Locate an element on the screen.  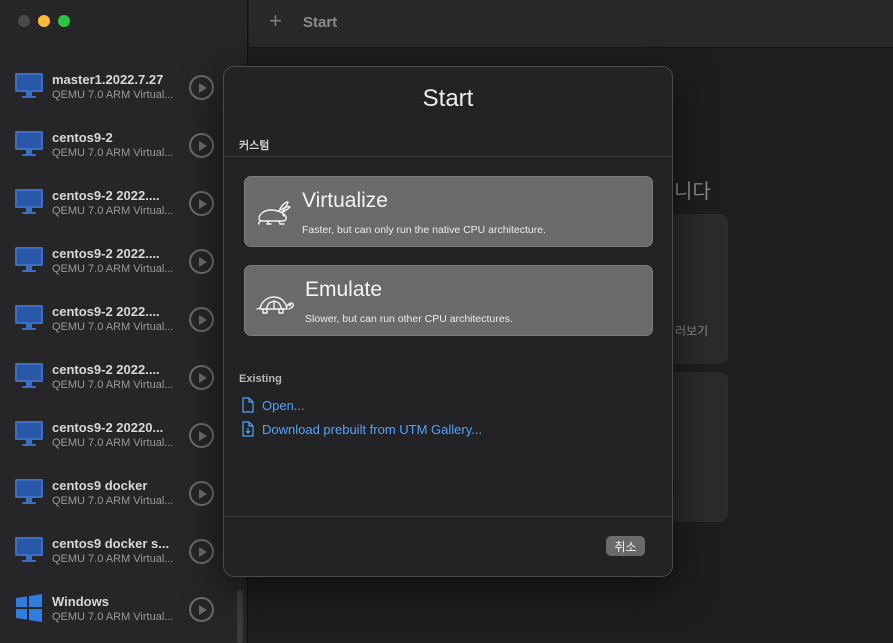
background-heading: 니다 is located at coordinates (692, 192).